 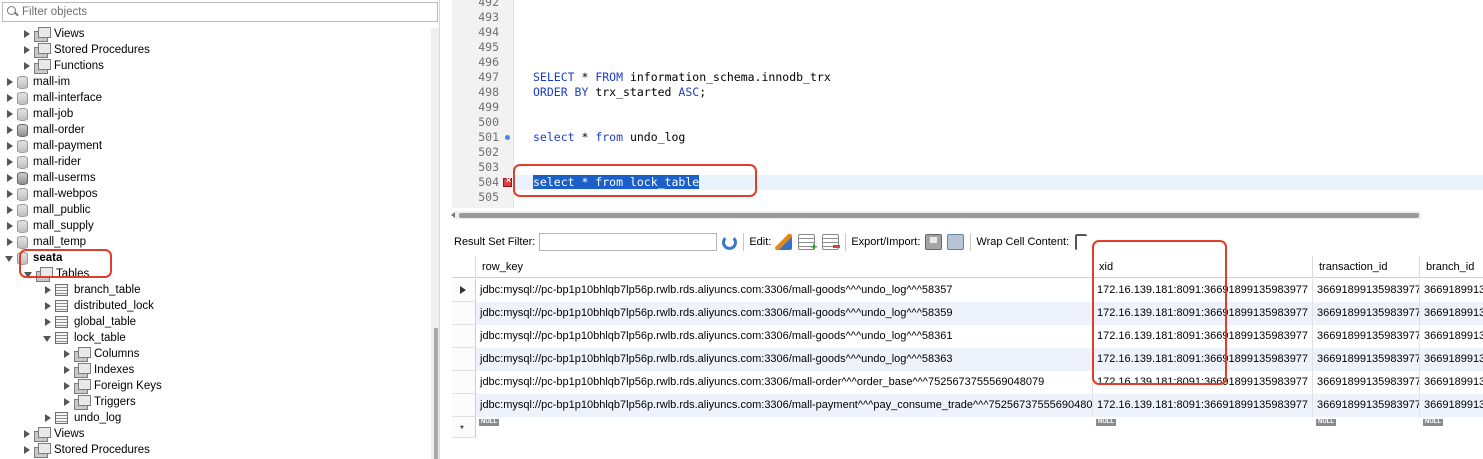 What do you see at coordinates (807, 244) in the screenshot?
I see `add-row-icon` at bounding box center [807, 244].